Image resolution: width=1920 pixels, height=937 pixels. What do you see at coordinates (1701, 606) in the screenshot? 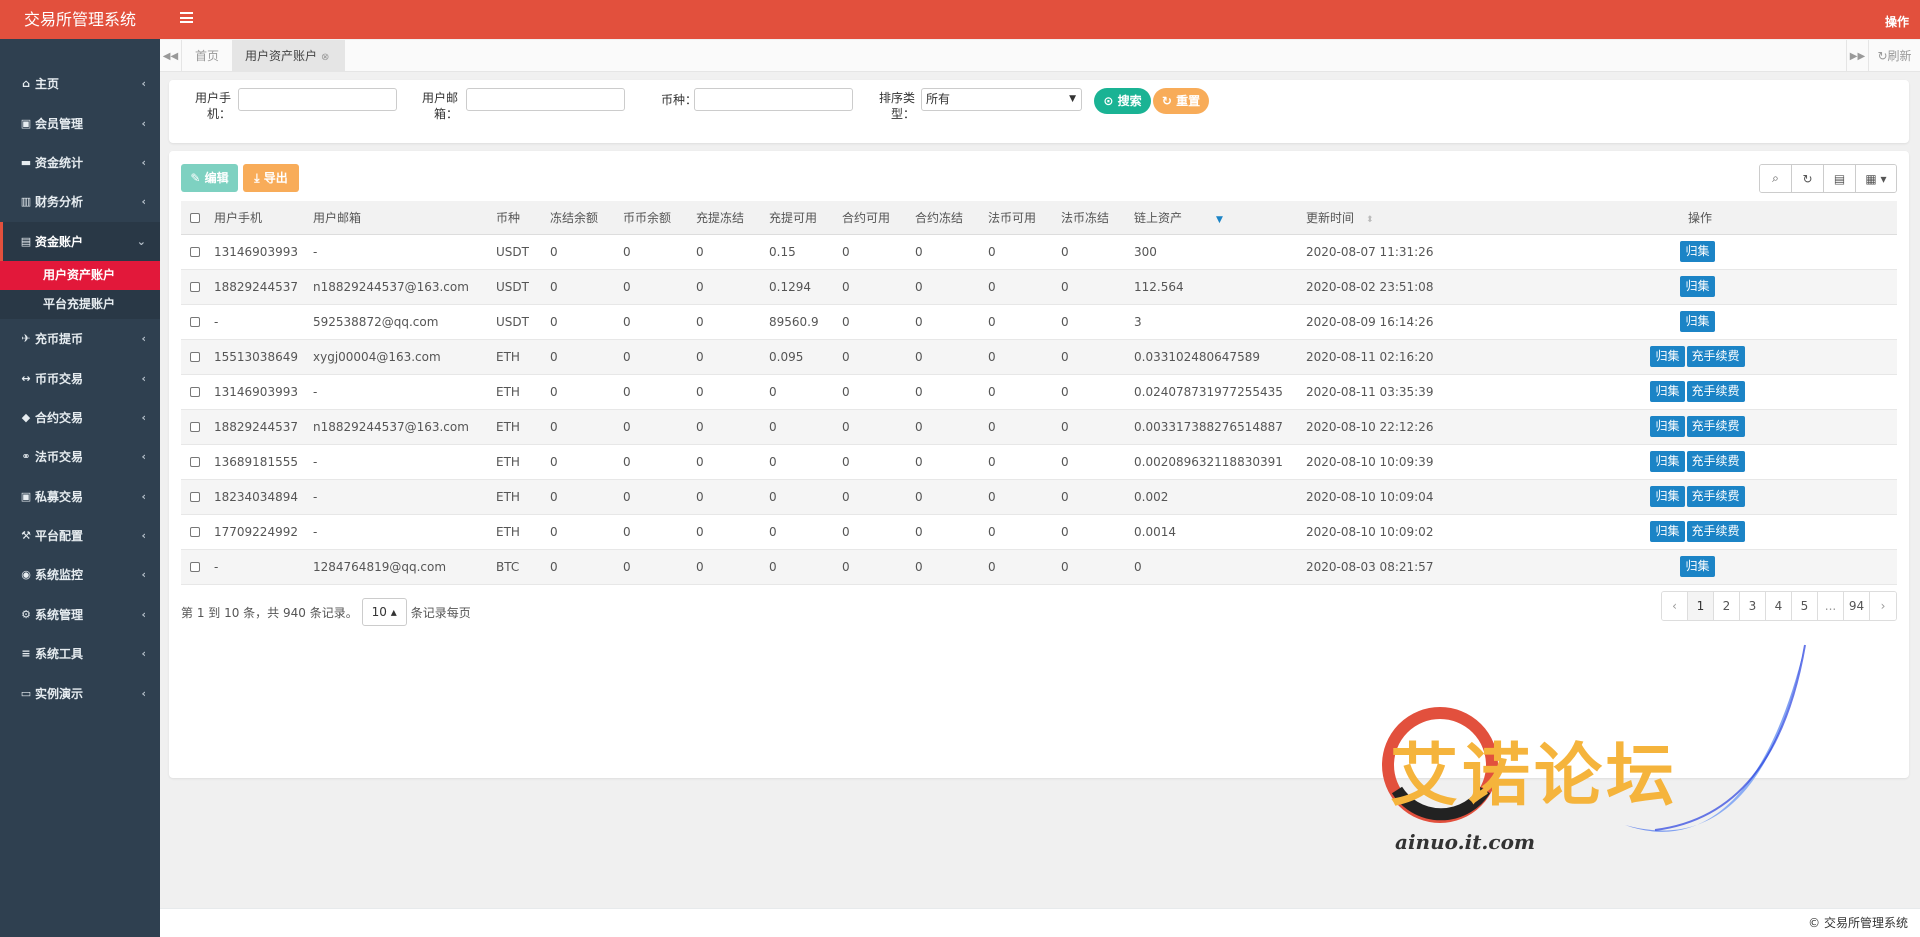
I see `page-button: 1` at bounding box center [1701, 606].